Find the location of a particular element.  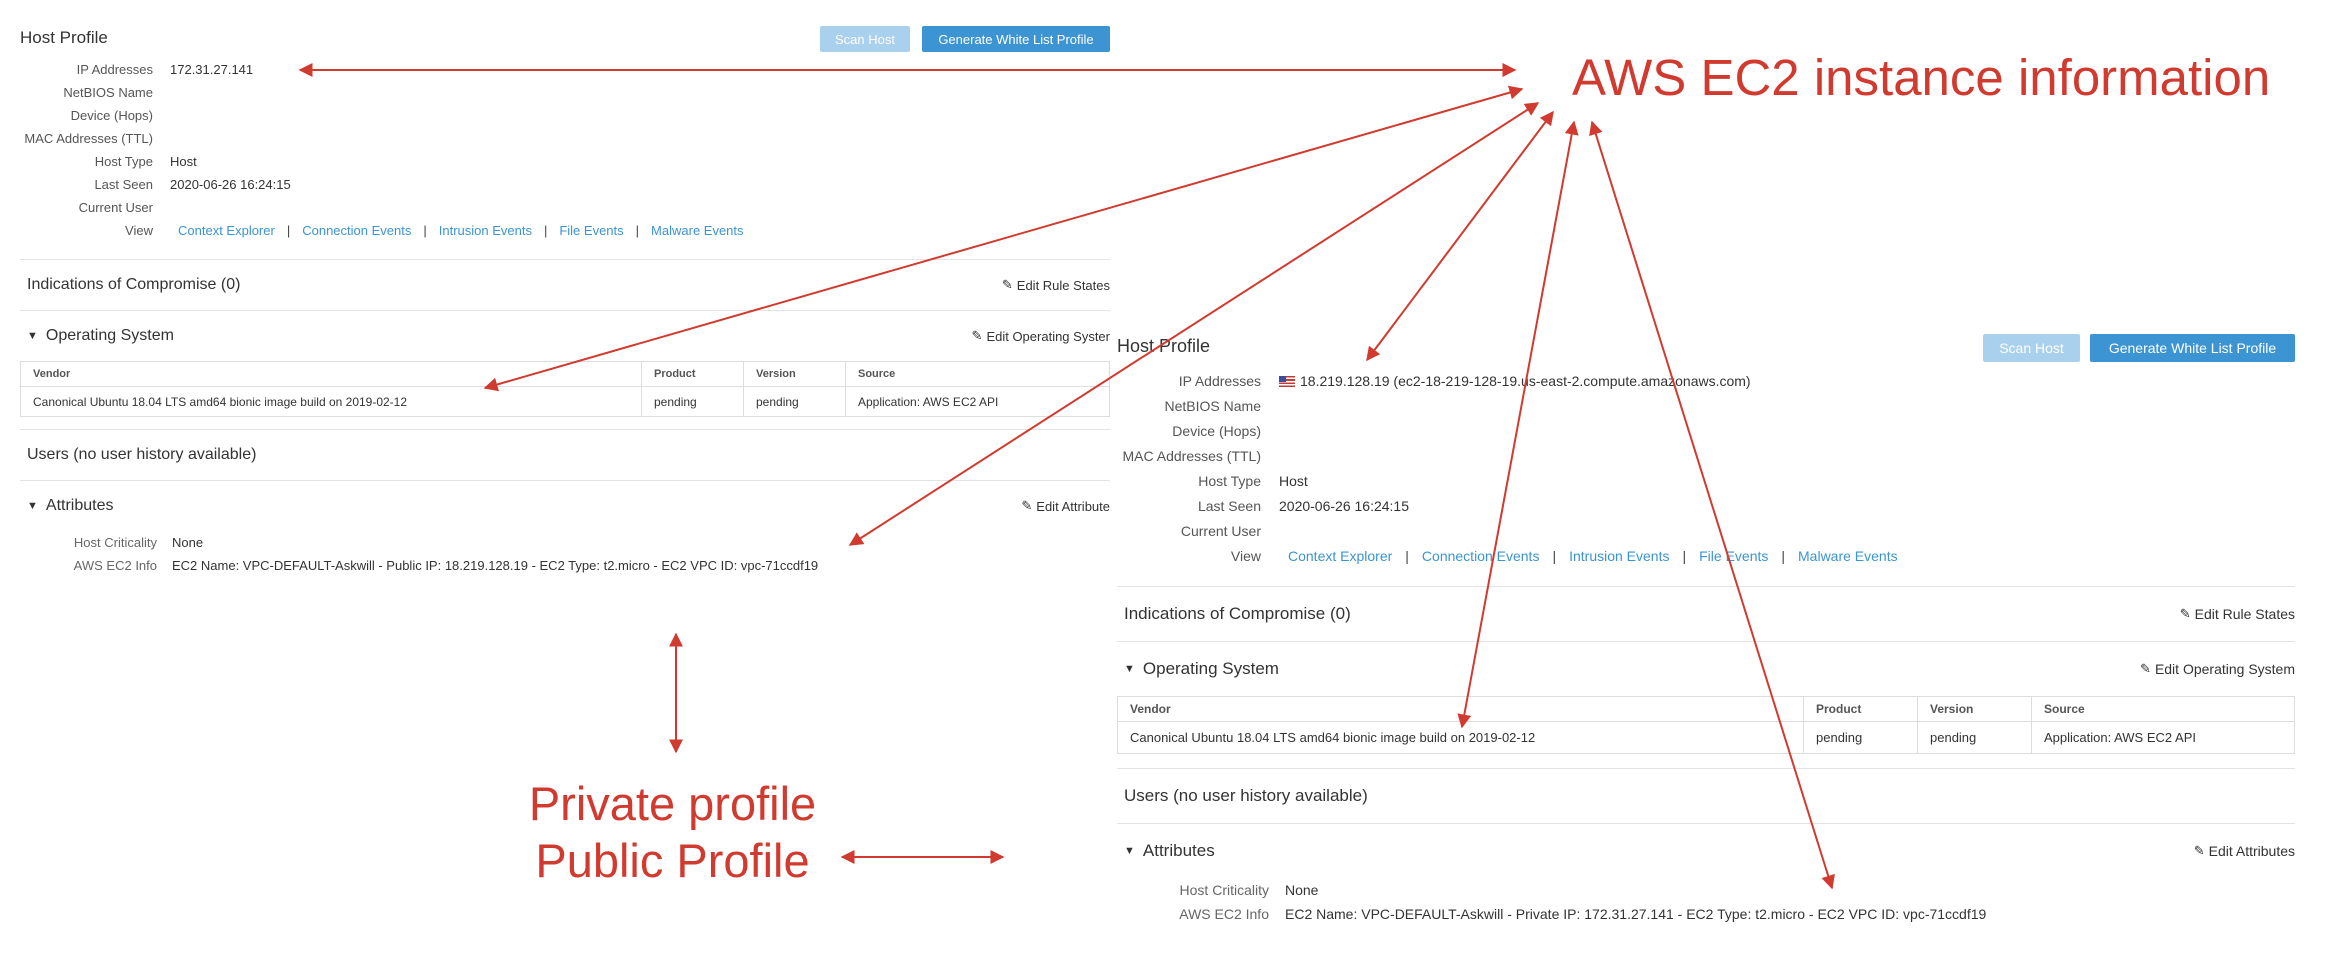

attr-value: None is located at coordinates (188, 542).